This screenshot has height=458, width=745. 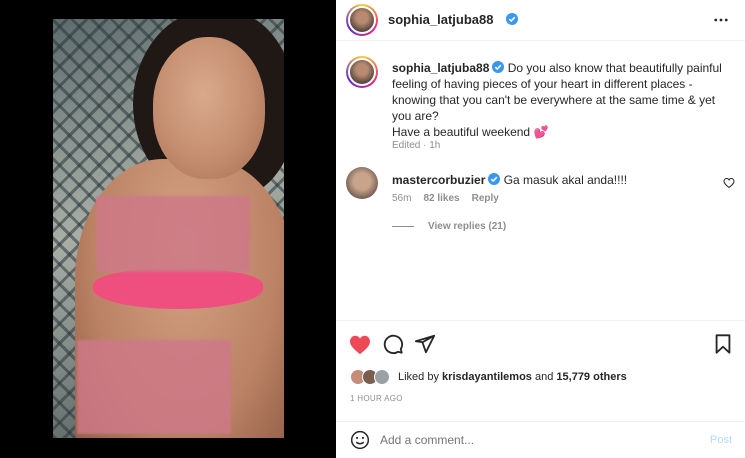 What do you see at coordinates (402, 198) in the screenshot?
I see `comment-time: 56m` at bounding box center [402, 198].